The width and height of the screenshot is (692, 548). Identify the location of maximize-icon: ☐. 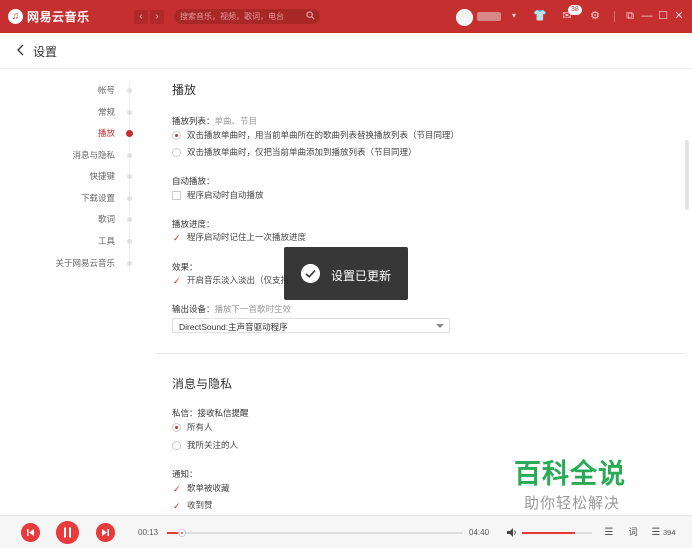
(663, 16).